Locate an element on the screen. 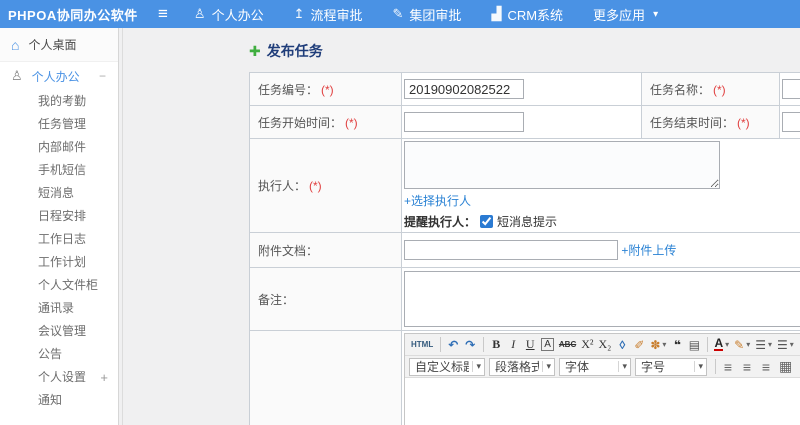 The width and height of the screenshot is (800, 425). toolbar-icon: ✽ is located at coordinates (655, 344).